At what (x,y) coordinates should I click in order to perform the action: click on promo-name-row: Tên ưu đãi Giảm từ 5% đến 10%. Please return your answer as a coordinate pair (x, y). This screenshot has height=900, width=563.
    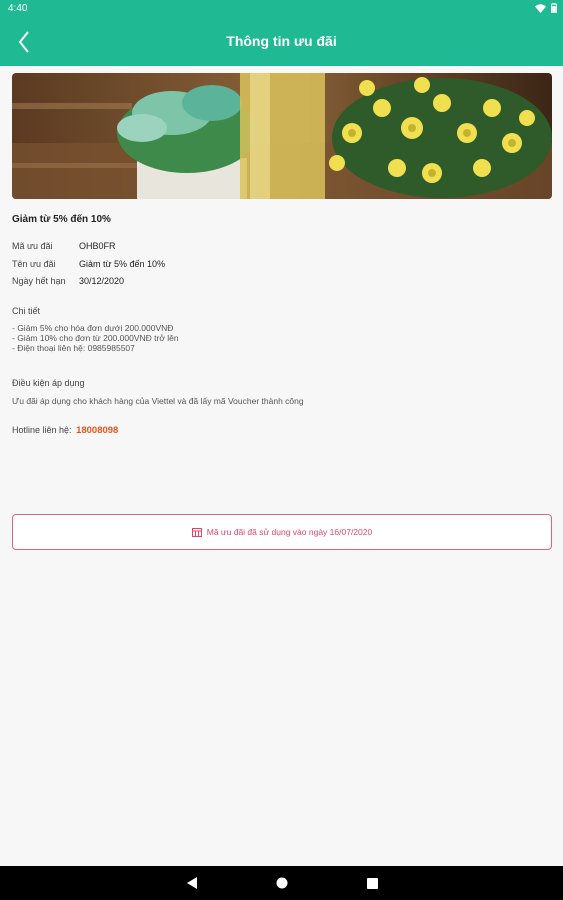
    Looking at the image, I should click on (88, 264).